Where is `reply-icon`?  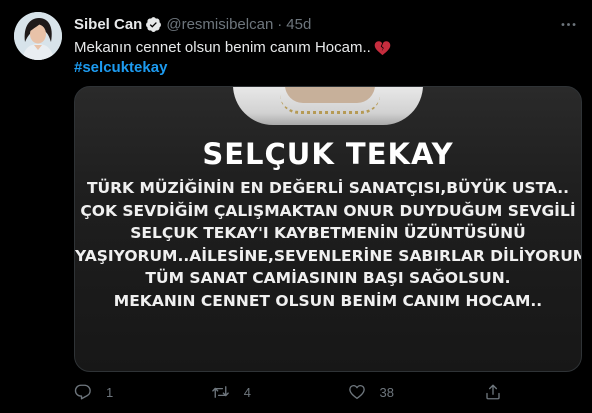
reply-icon is located at coordinates (82, 392).